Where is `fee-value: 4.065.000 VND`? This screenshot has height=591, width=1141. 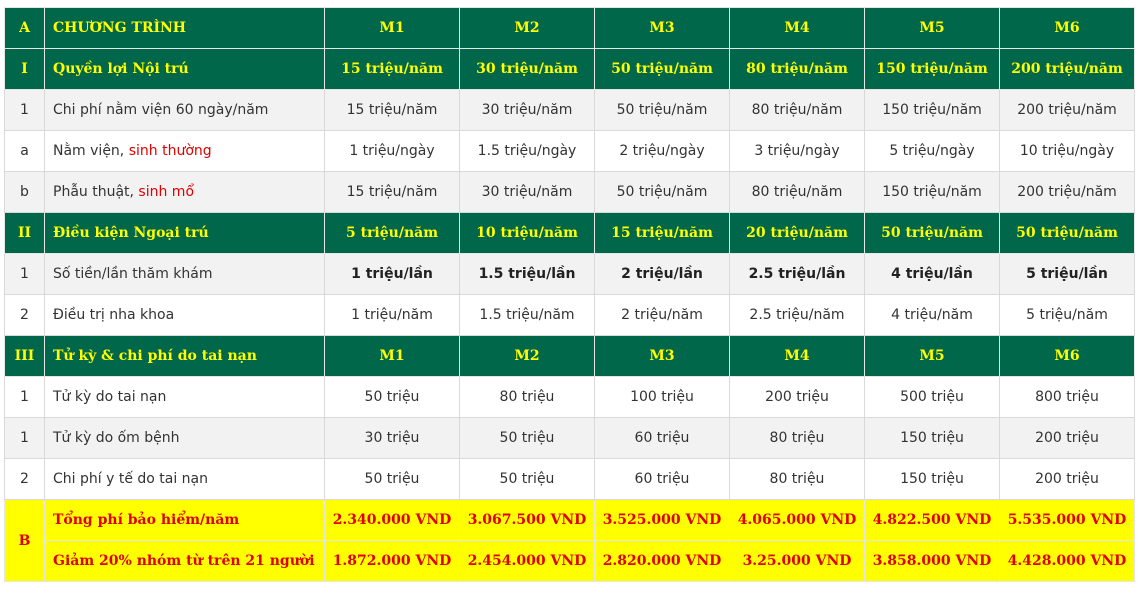 fee-value: 4.065.000 VND is located at coordinates (797, 520).